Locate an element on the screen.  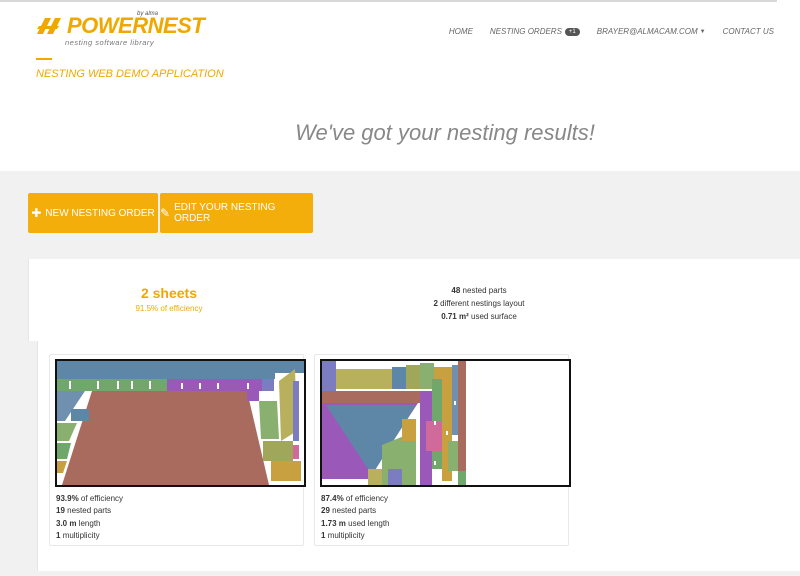
nav-user-account: BRAYER@ALMACAM.COM ▼ is located at coordinates (651, 31).